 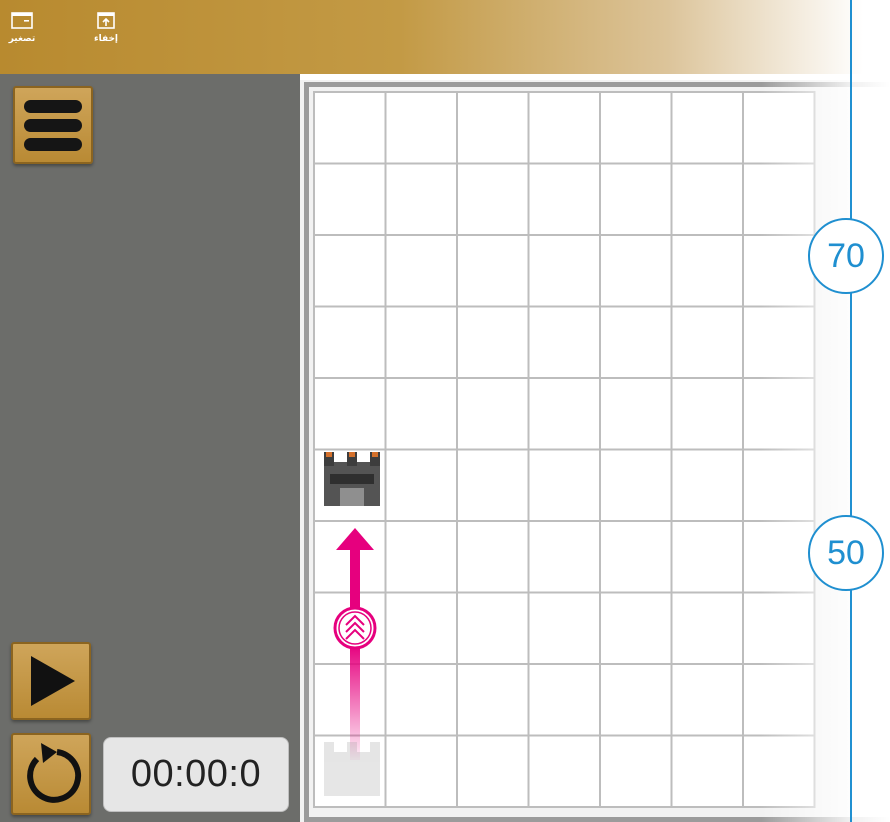 I want to click on minimize-button: تصغير, so click(x=22, y=38).